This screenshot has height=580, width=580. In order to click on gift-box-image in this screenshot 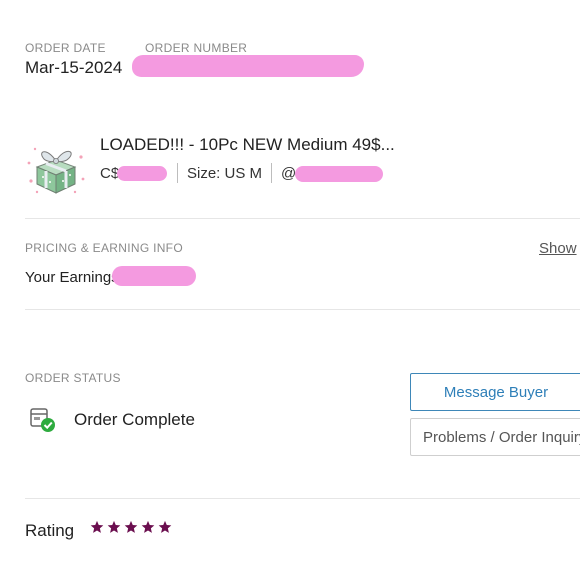, I will do `click(56, 170)`.